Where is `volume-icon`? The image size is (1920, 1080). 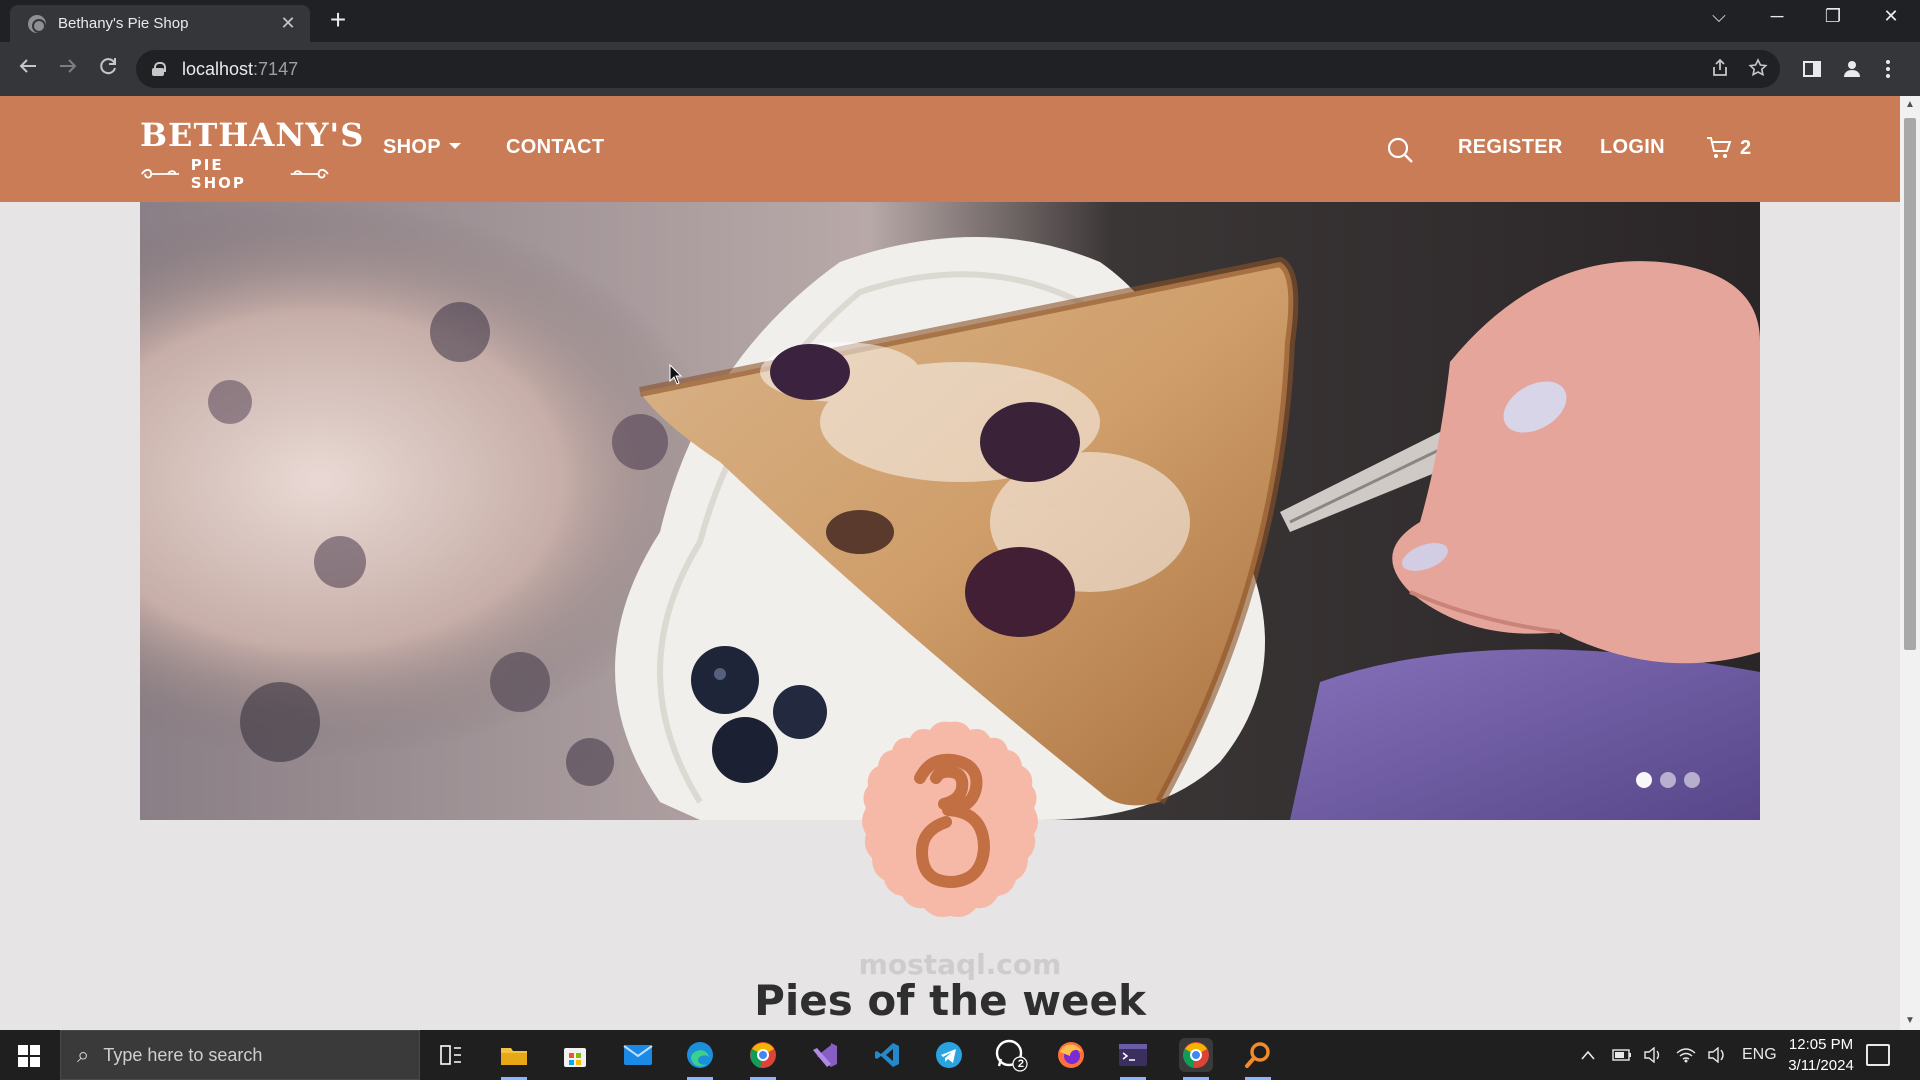
volume-icon is located at coordinates (1717, 1055).